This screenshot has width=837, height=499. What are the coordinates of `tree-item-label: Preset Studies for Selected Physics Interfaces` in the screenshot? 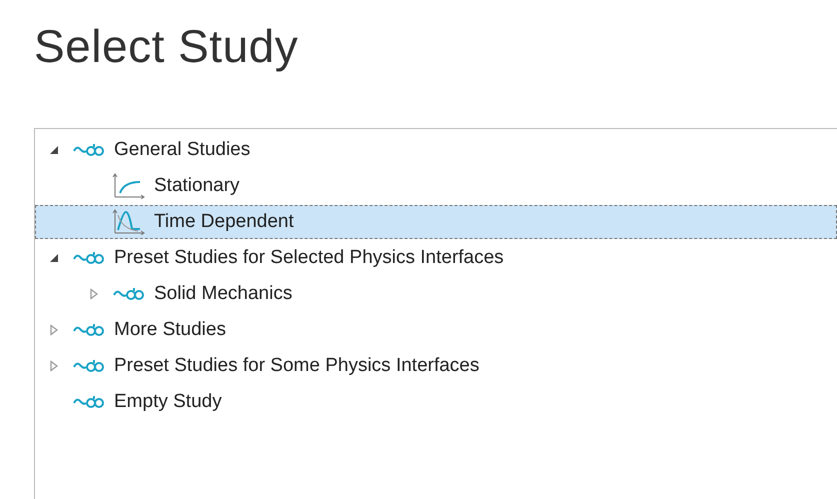 It's located at (309, 258).